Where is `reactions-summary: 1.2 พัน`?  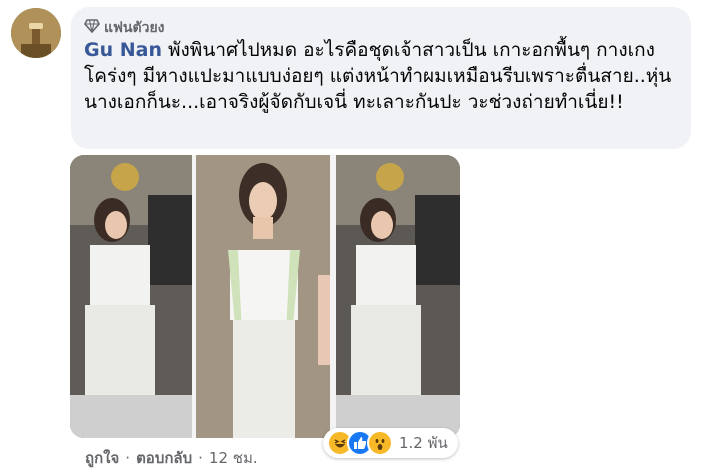
reactions-summary: 1.2 พัน is located at coordinates (390, 443).